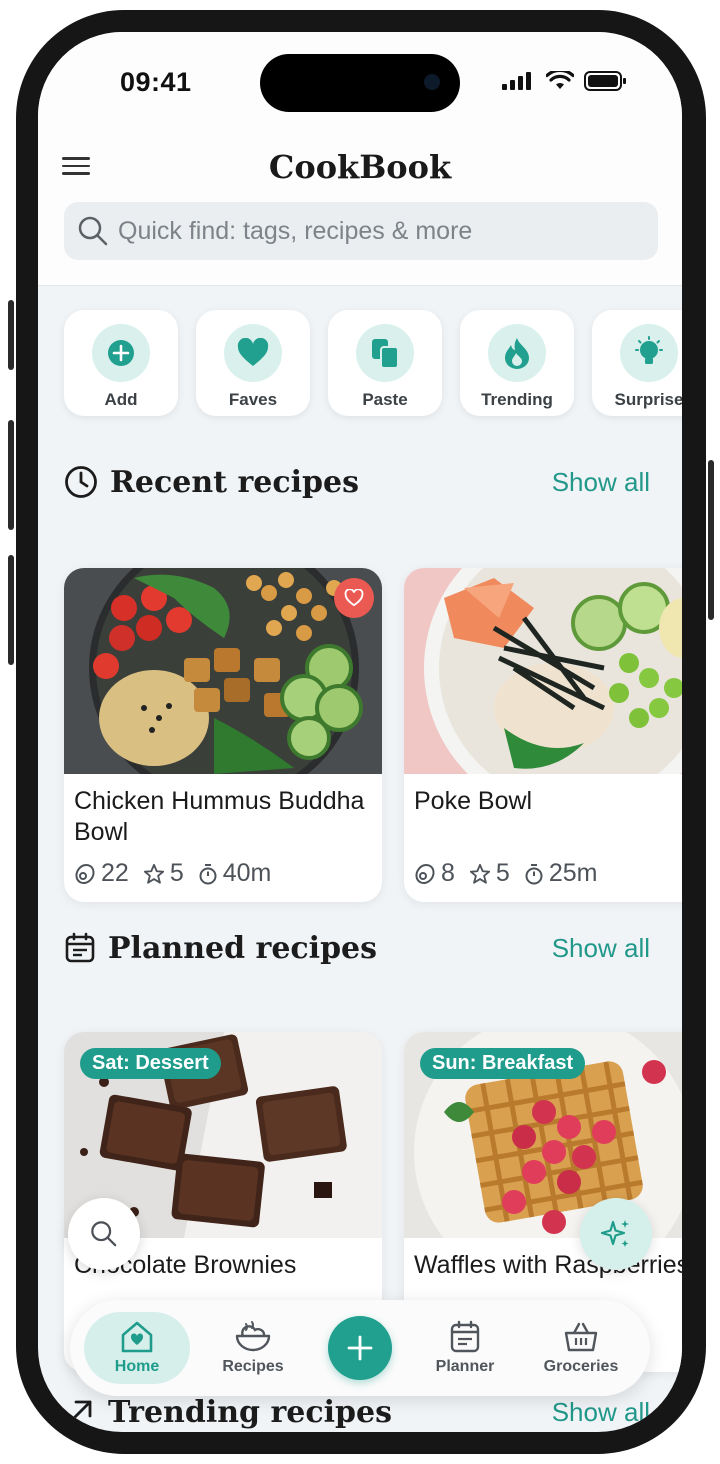  I want to click on ai-sparkle-button, so click(616, 1234).